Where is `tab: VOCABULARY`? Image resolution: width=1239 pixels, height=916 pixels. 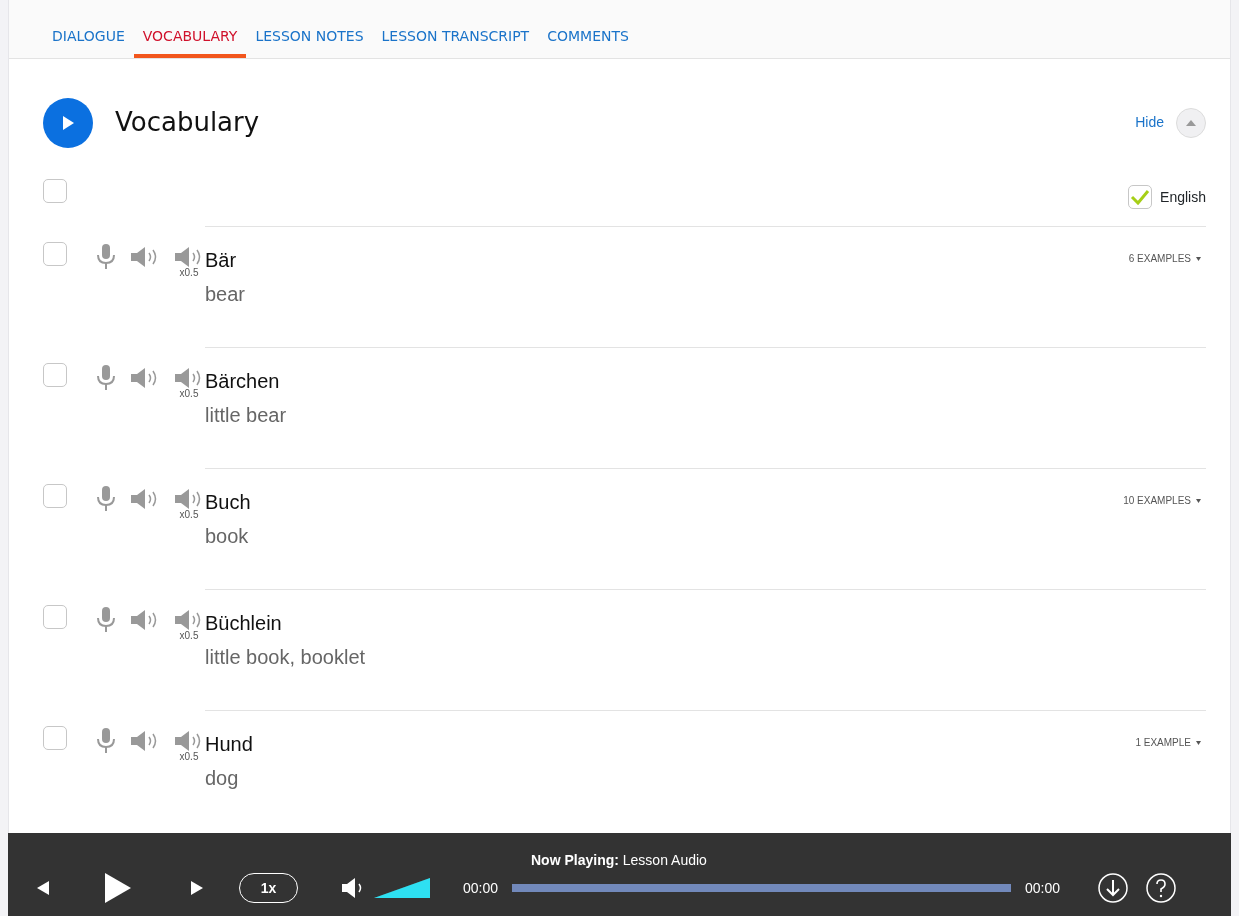
tab: VOCABULARY is located at coordinates (190, 29).